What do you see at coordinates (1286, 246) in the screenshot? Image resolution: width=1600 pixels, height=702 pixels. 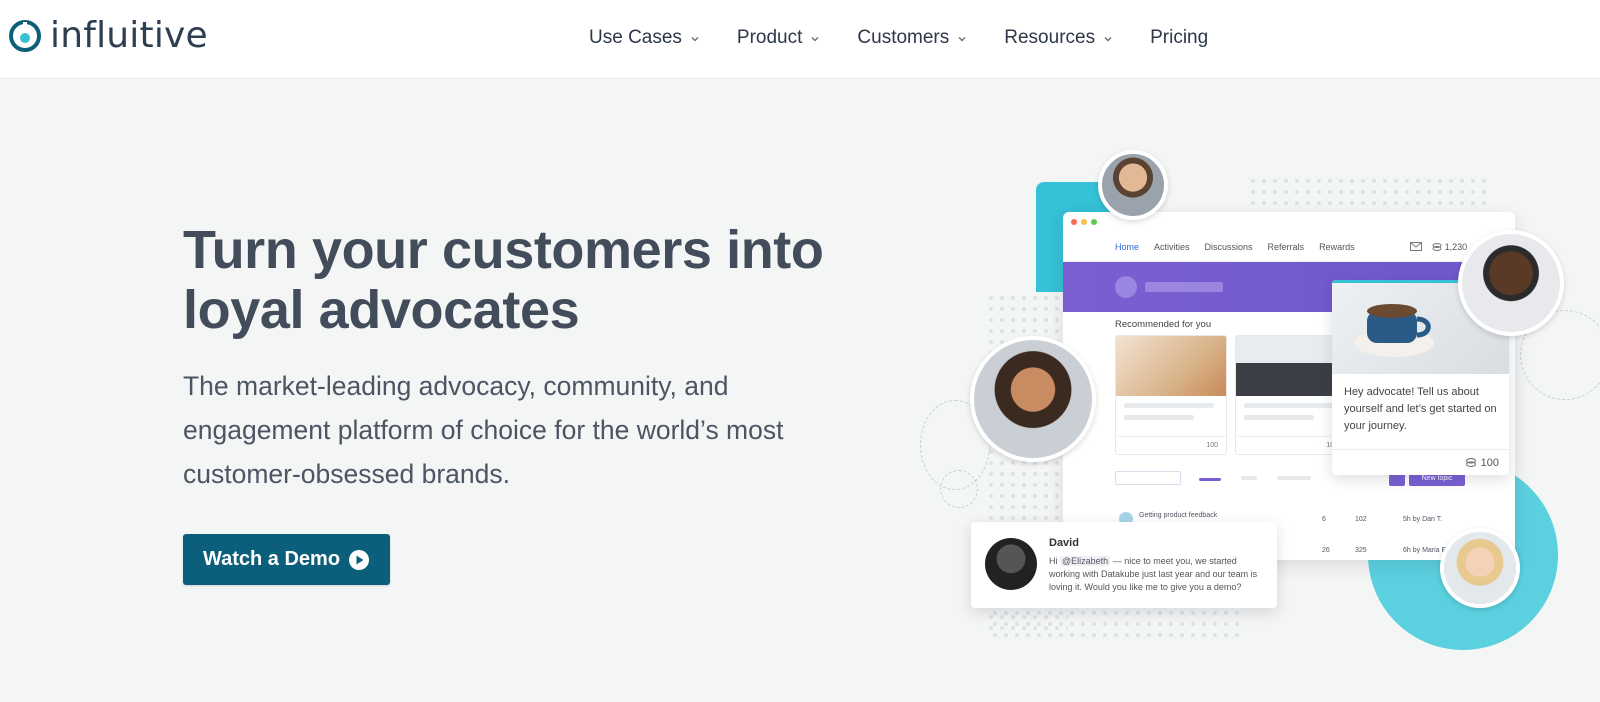 I see `app-tab-referrals: Referrals` at bounding box center [1286, 246].